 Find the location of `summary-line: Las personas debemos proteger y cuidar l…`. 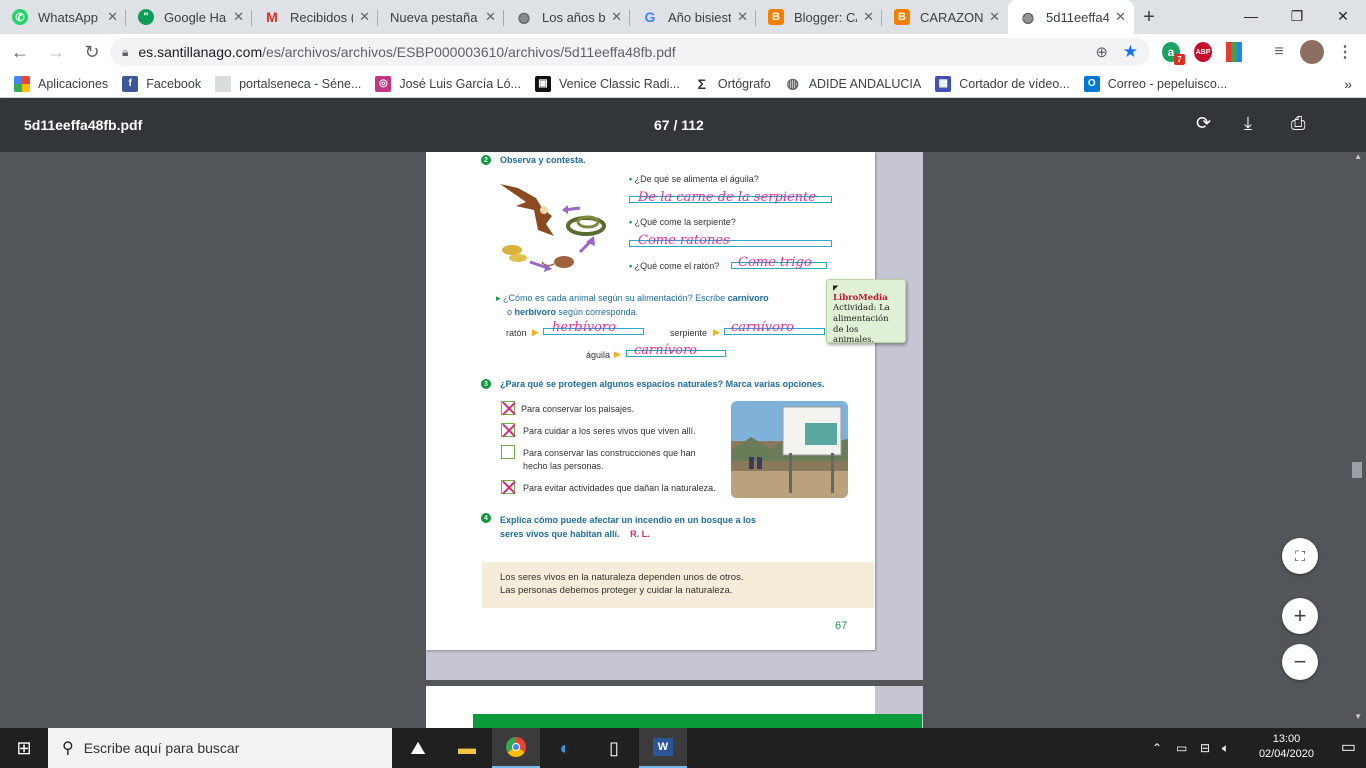

summary-line: Las personas debemos proteger y cuidar l… is located at coordinates (616, 591).